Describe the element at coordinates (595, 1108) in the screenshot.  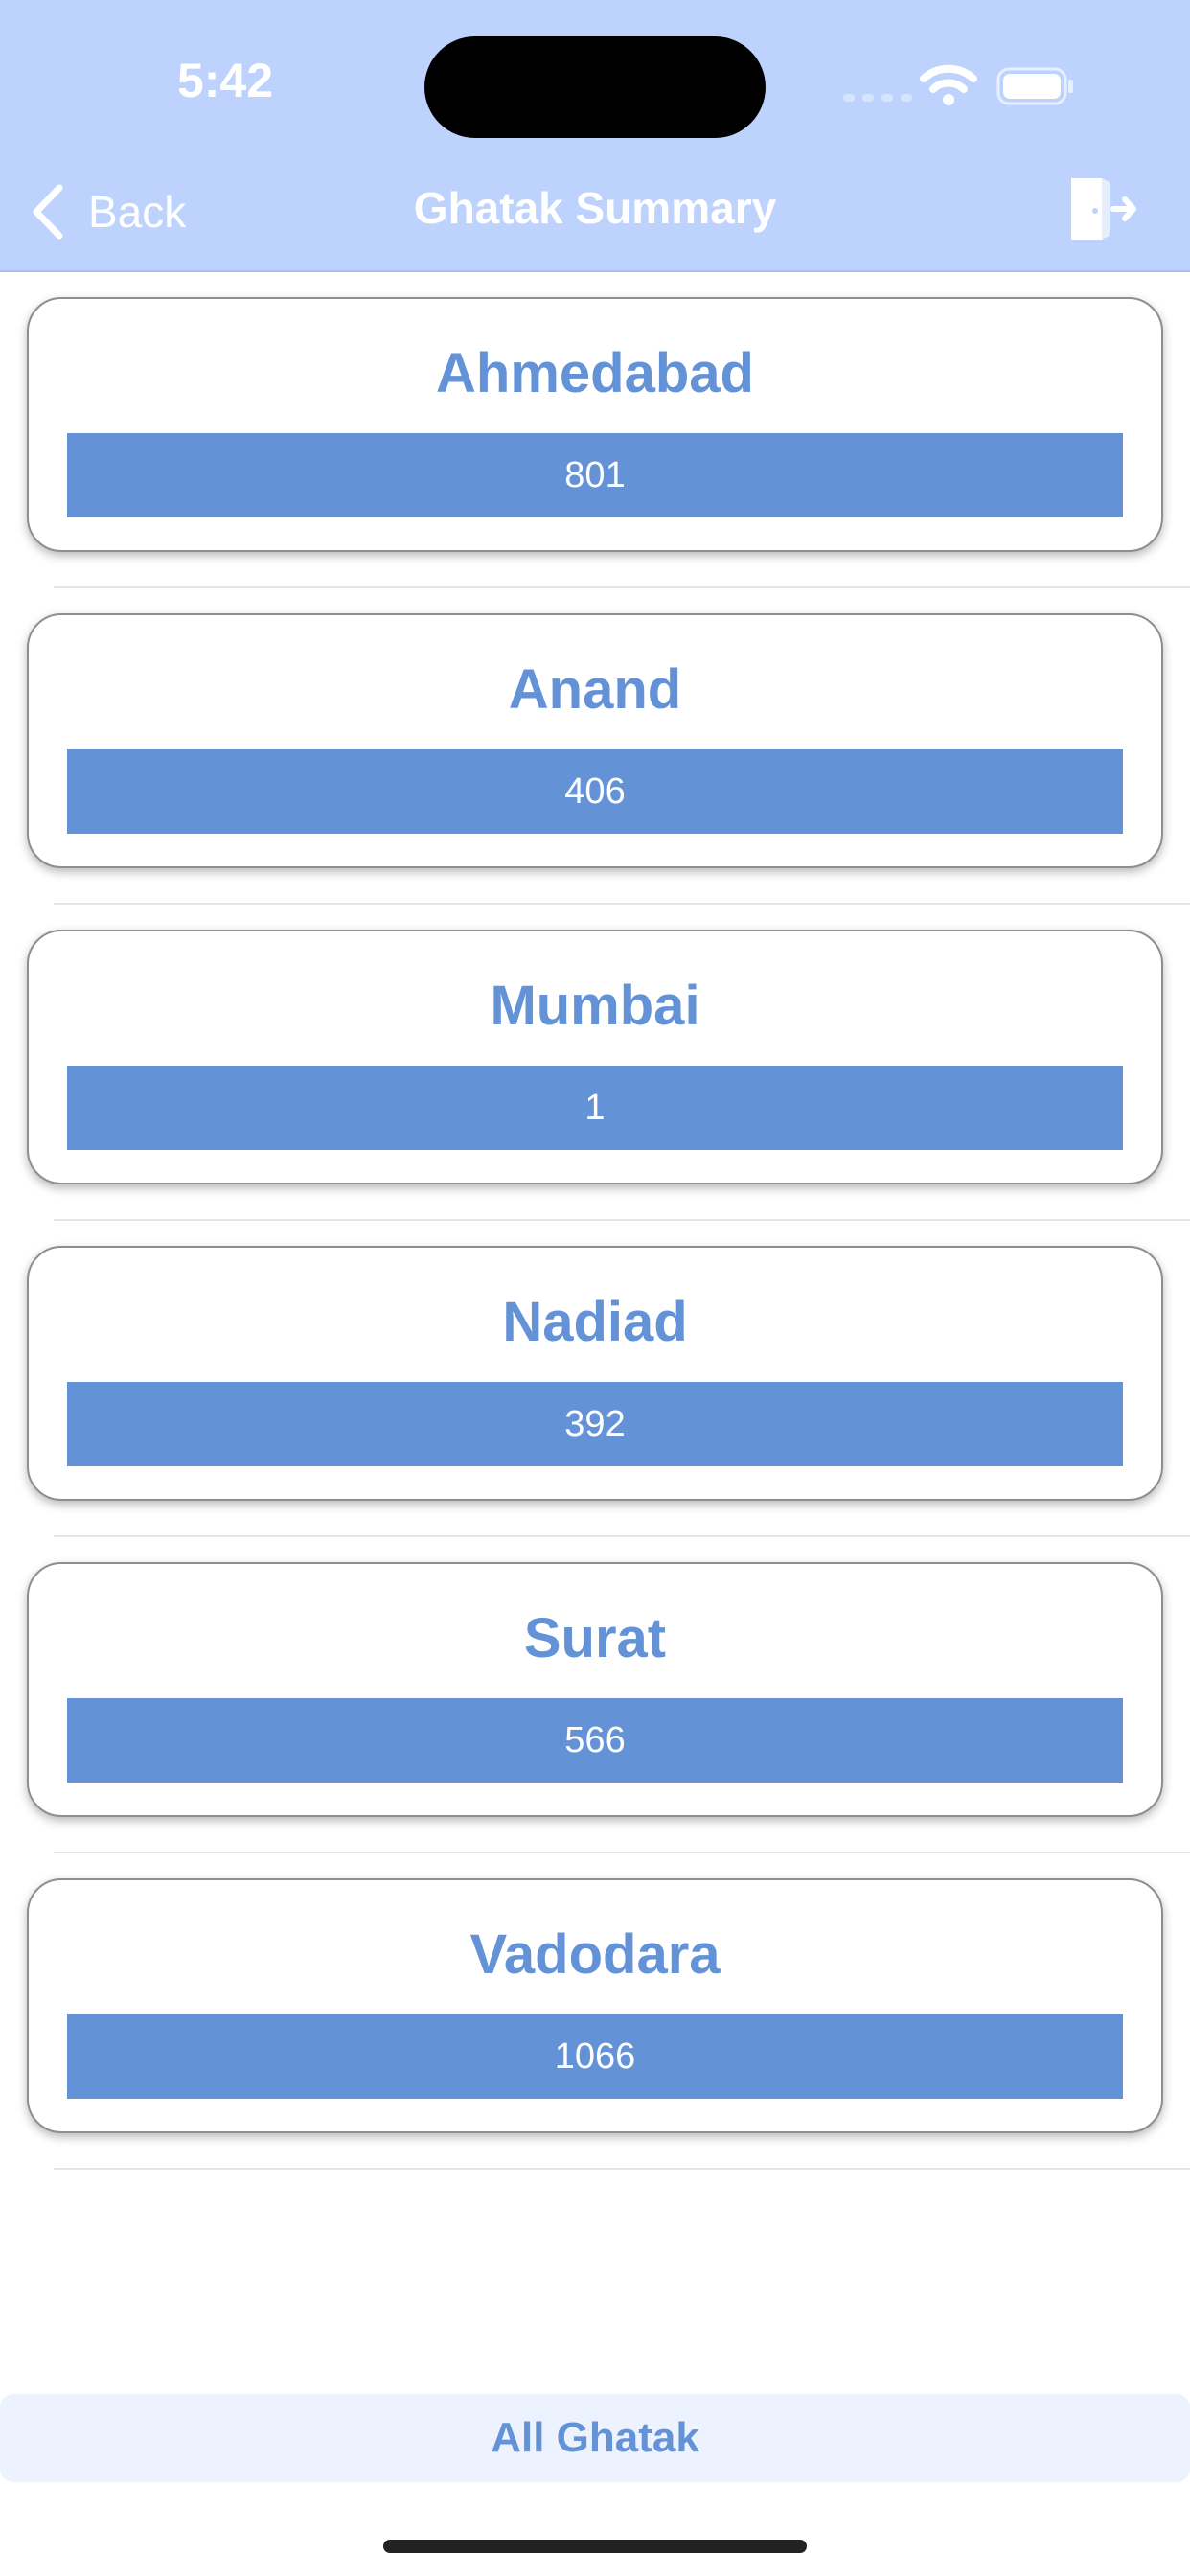
I see `city-count-bar: 1` at that location.